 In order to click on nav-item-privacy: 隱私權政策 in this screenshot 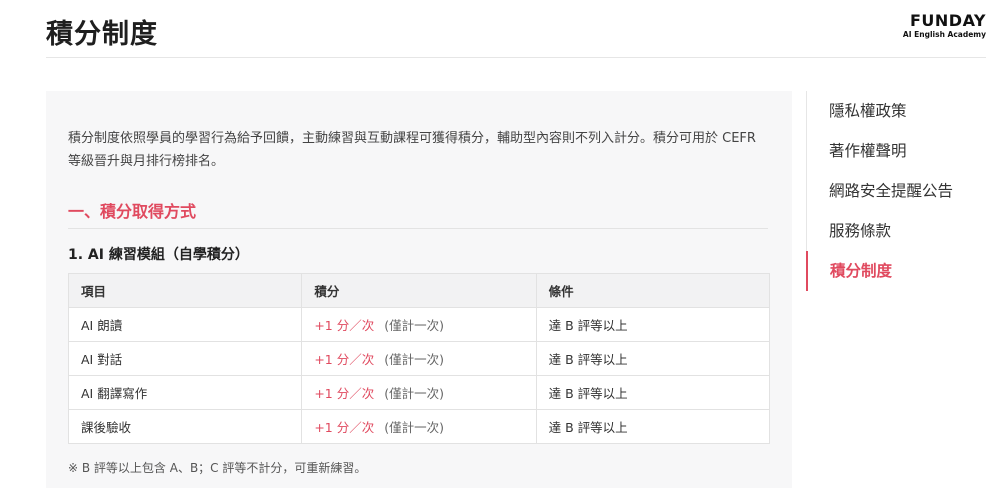, I will do `click(903, 111)`.